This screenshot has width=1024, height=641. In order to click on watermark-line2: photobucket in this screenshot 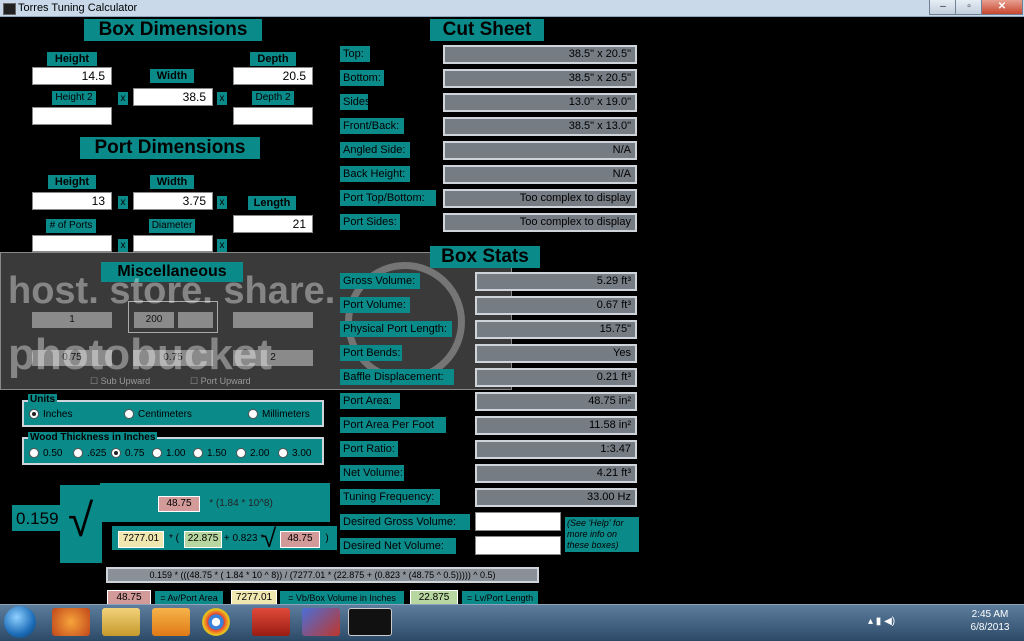, I will do `click(140, 354)`.